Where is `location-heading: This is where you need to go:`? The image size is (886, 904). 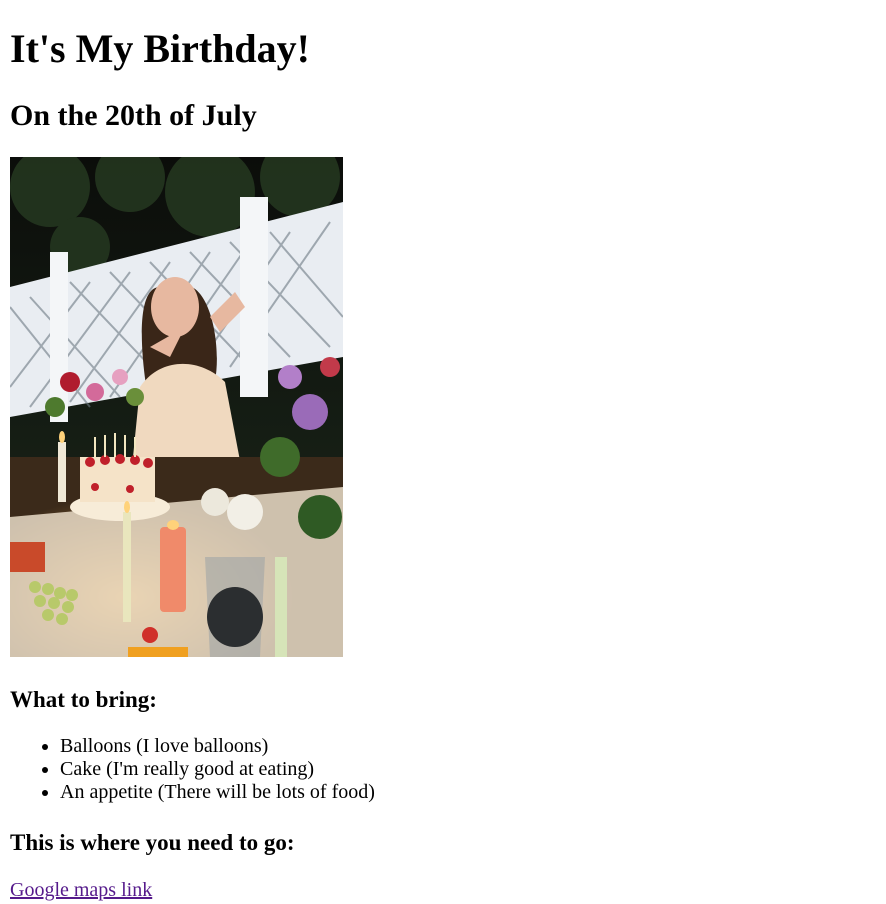
location-heading: This is where you need to go: is located at coordinates (152, 842).